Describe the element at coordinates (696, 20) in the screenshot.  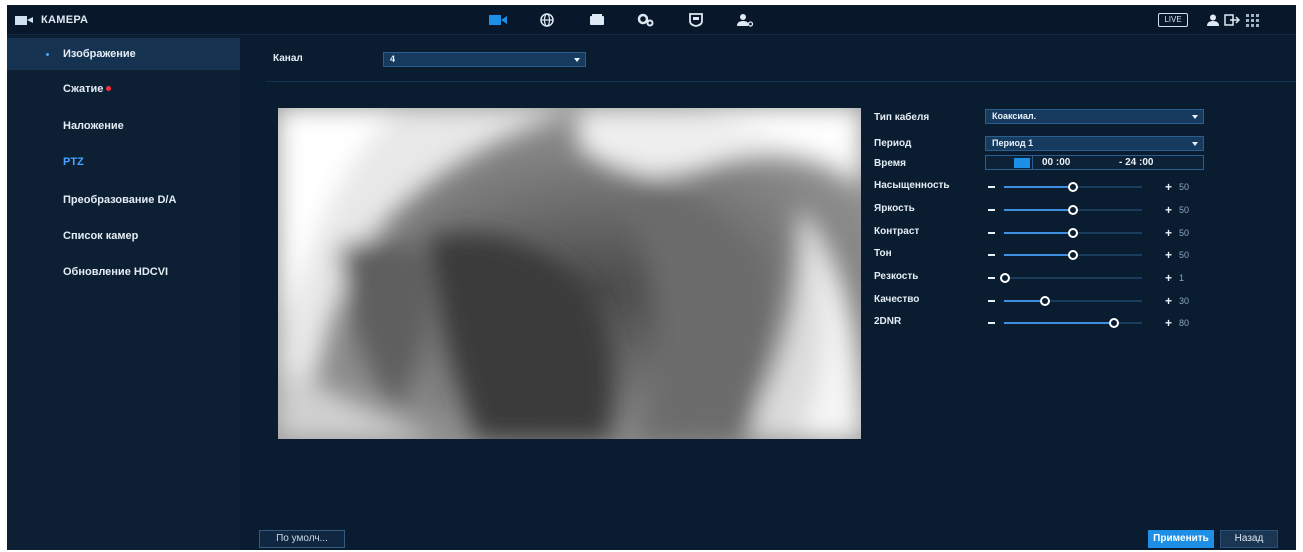
I see `security-icon` at that location.